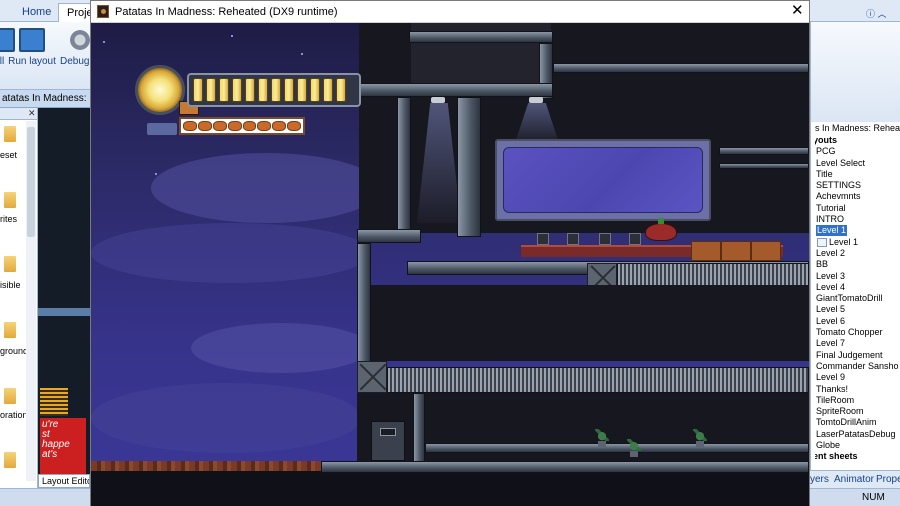 Image resolution: width=900 pixels, height=506 pixels. I want to click on tree-item-label: ent sheets, so click(836, 456).